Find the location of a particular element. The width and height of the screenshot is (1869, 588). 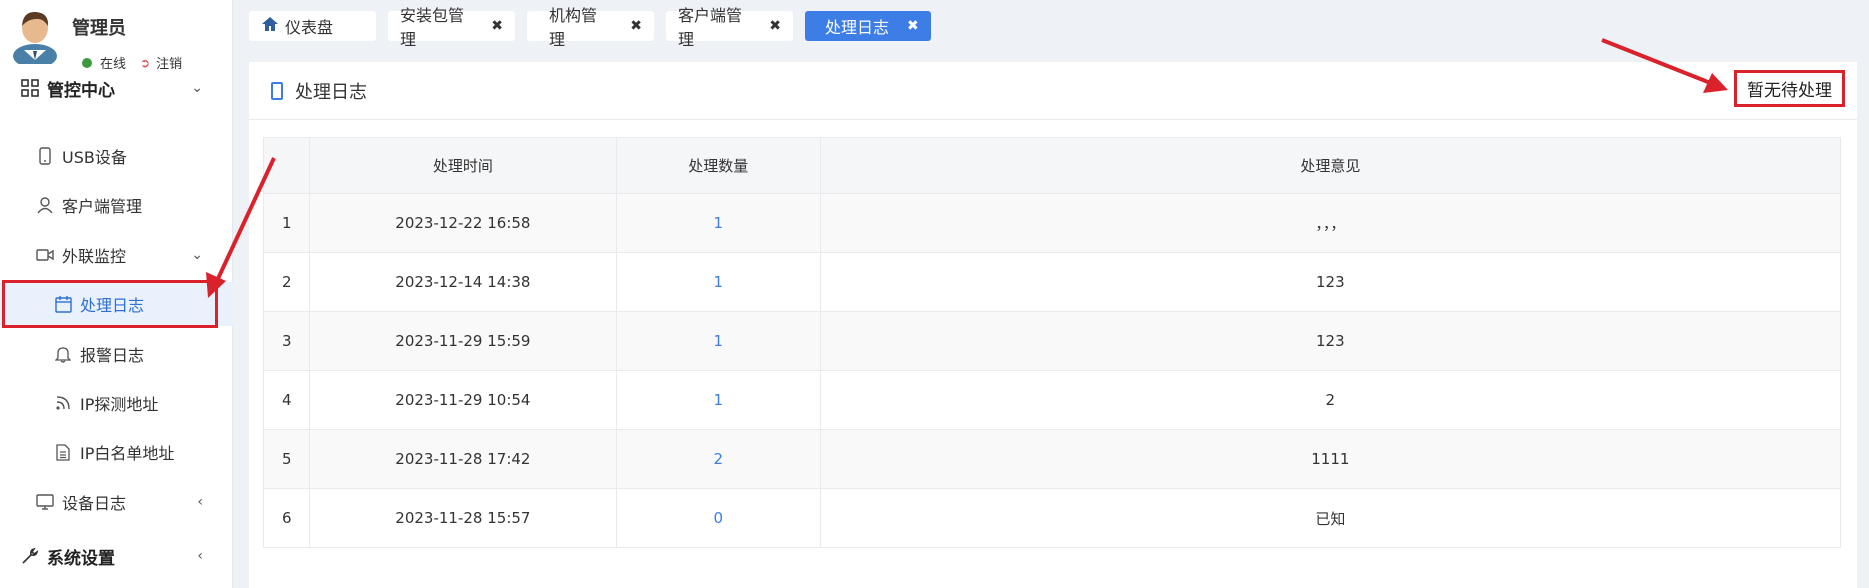

table-row: 1 2023-12-22 16:58 1 ，，， is located at coordinates (1052, 223).